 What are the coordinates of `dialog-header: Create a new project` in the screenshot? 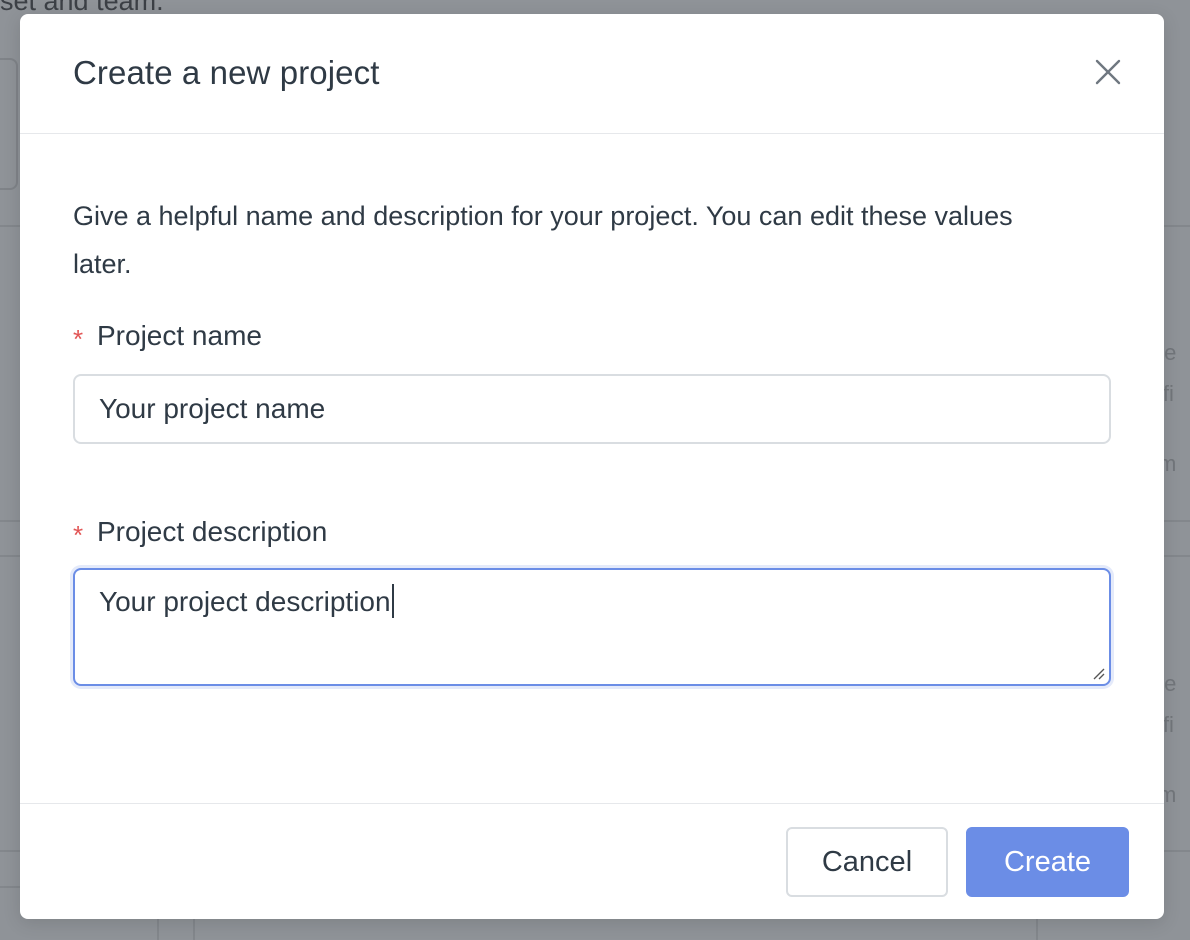 It's located at (592, 74).